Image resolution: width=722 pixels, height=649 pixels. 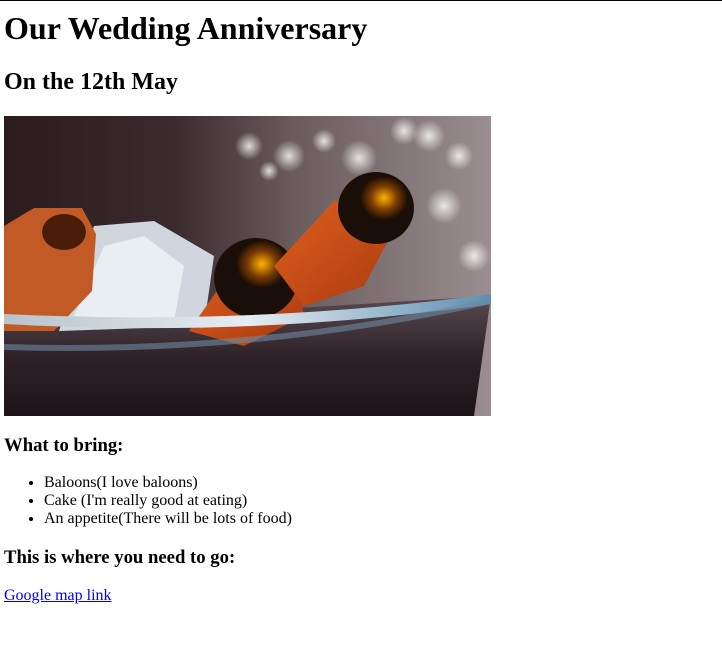 What do you see at coordinates (379, 483) in the screenshot?
I see `list-item: Baloons(I love baloons)` at bounding box center [379, 483].